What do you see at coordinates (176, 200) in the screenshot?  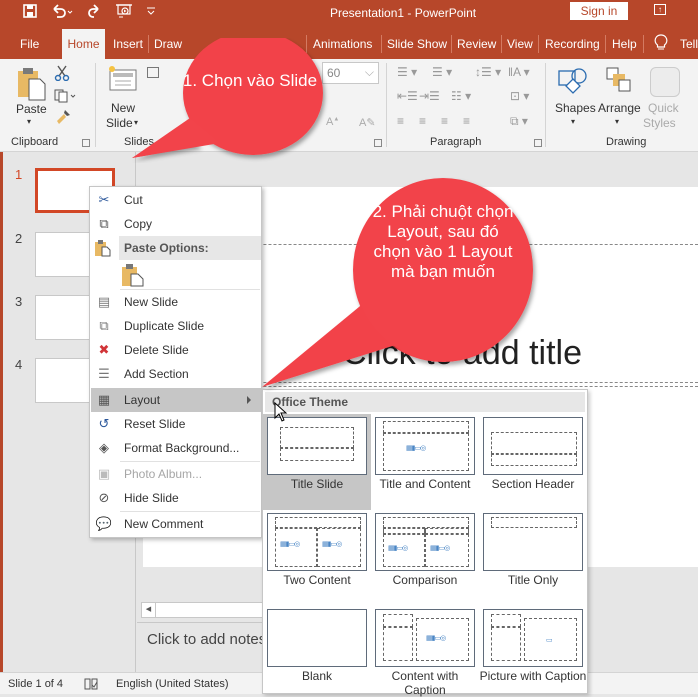 I see `menu-item-cut: ✂ Cut` at bounding box center [176, 200].